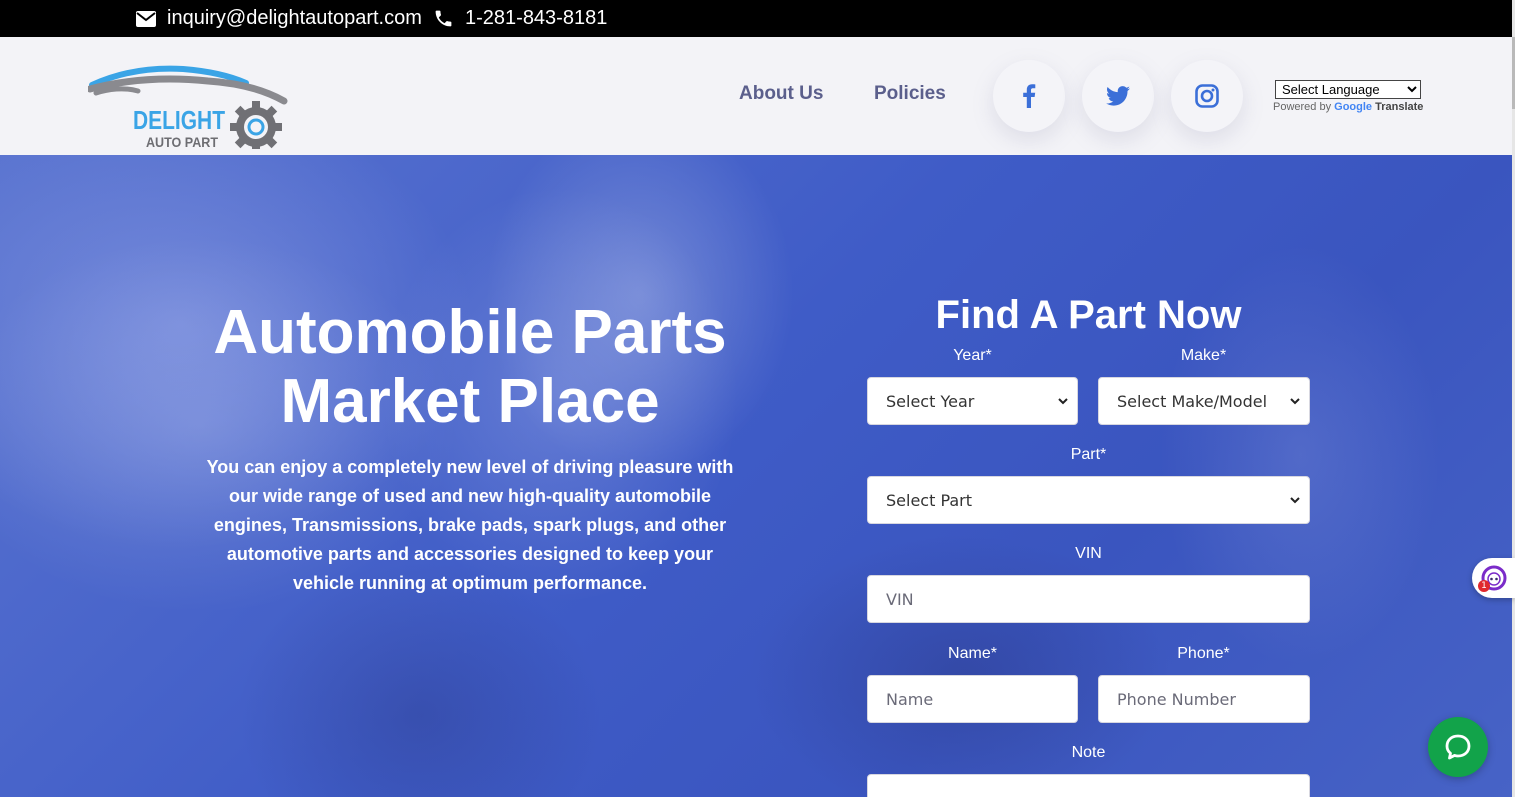 The width and height of the screenshot is (1515, 797). I want to click on powered-by-text: Powered by, so click(1302, 107).